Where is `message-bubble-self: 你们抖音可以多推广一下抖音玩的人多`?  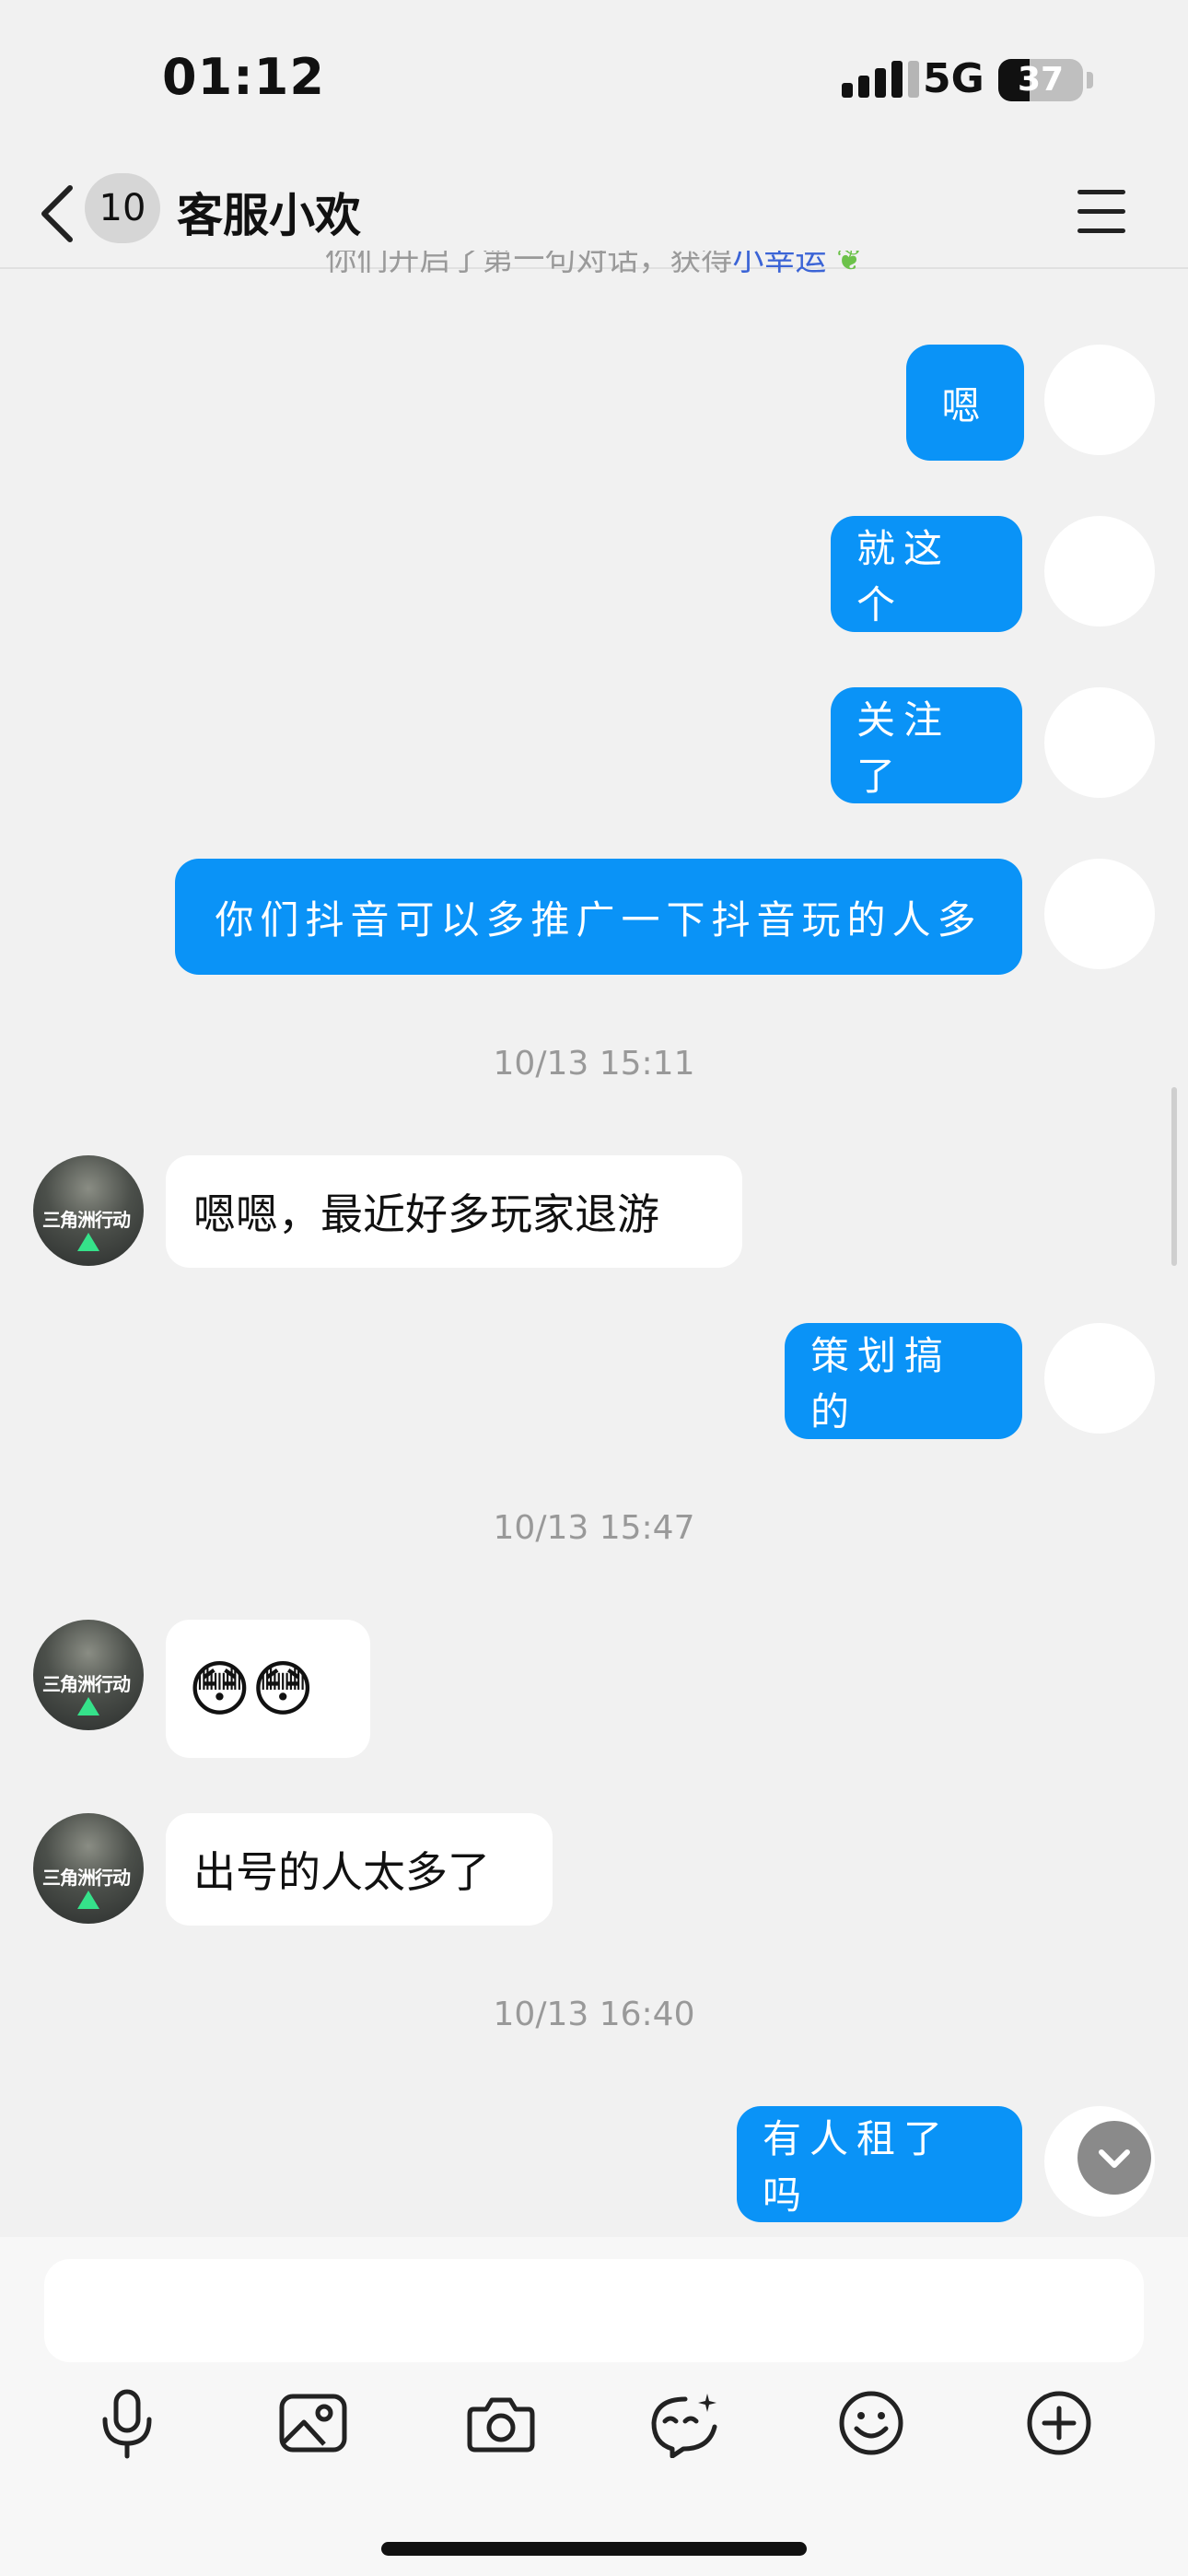 message-bubble-self: 你们抖音可以多推广一下抖音玩的人多 is located at coordinates (598, 917).